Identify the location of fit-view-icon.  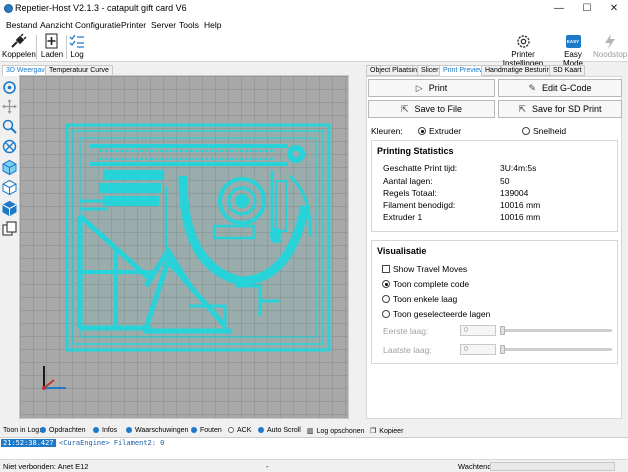
(9, 146).